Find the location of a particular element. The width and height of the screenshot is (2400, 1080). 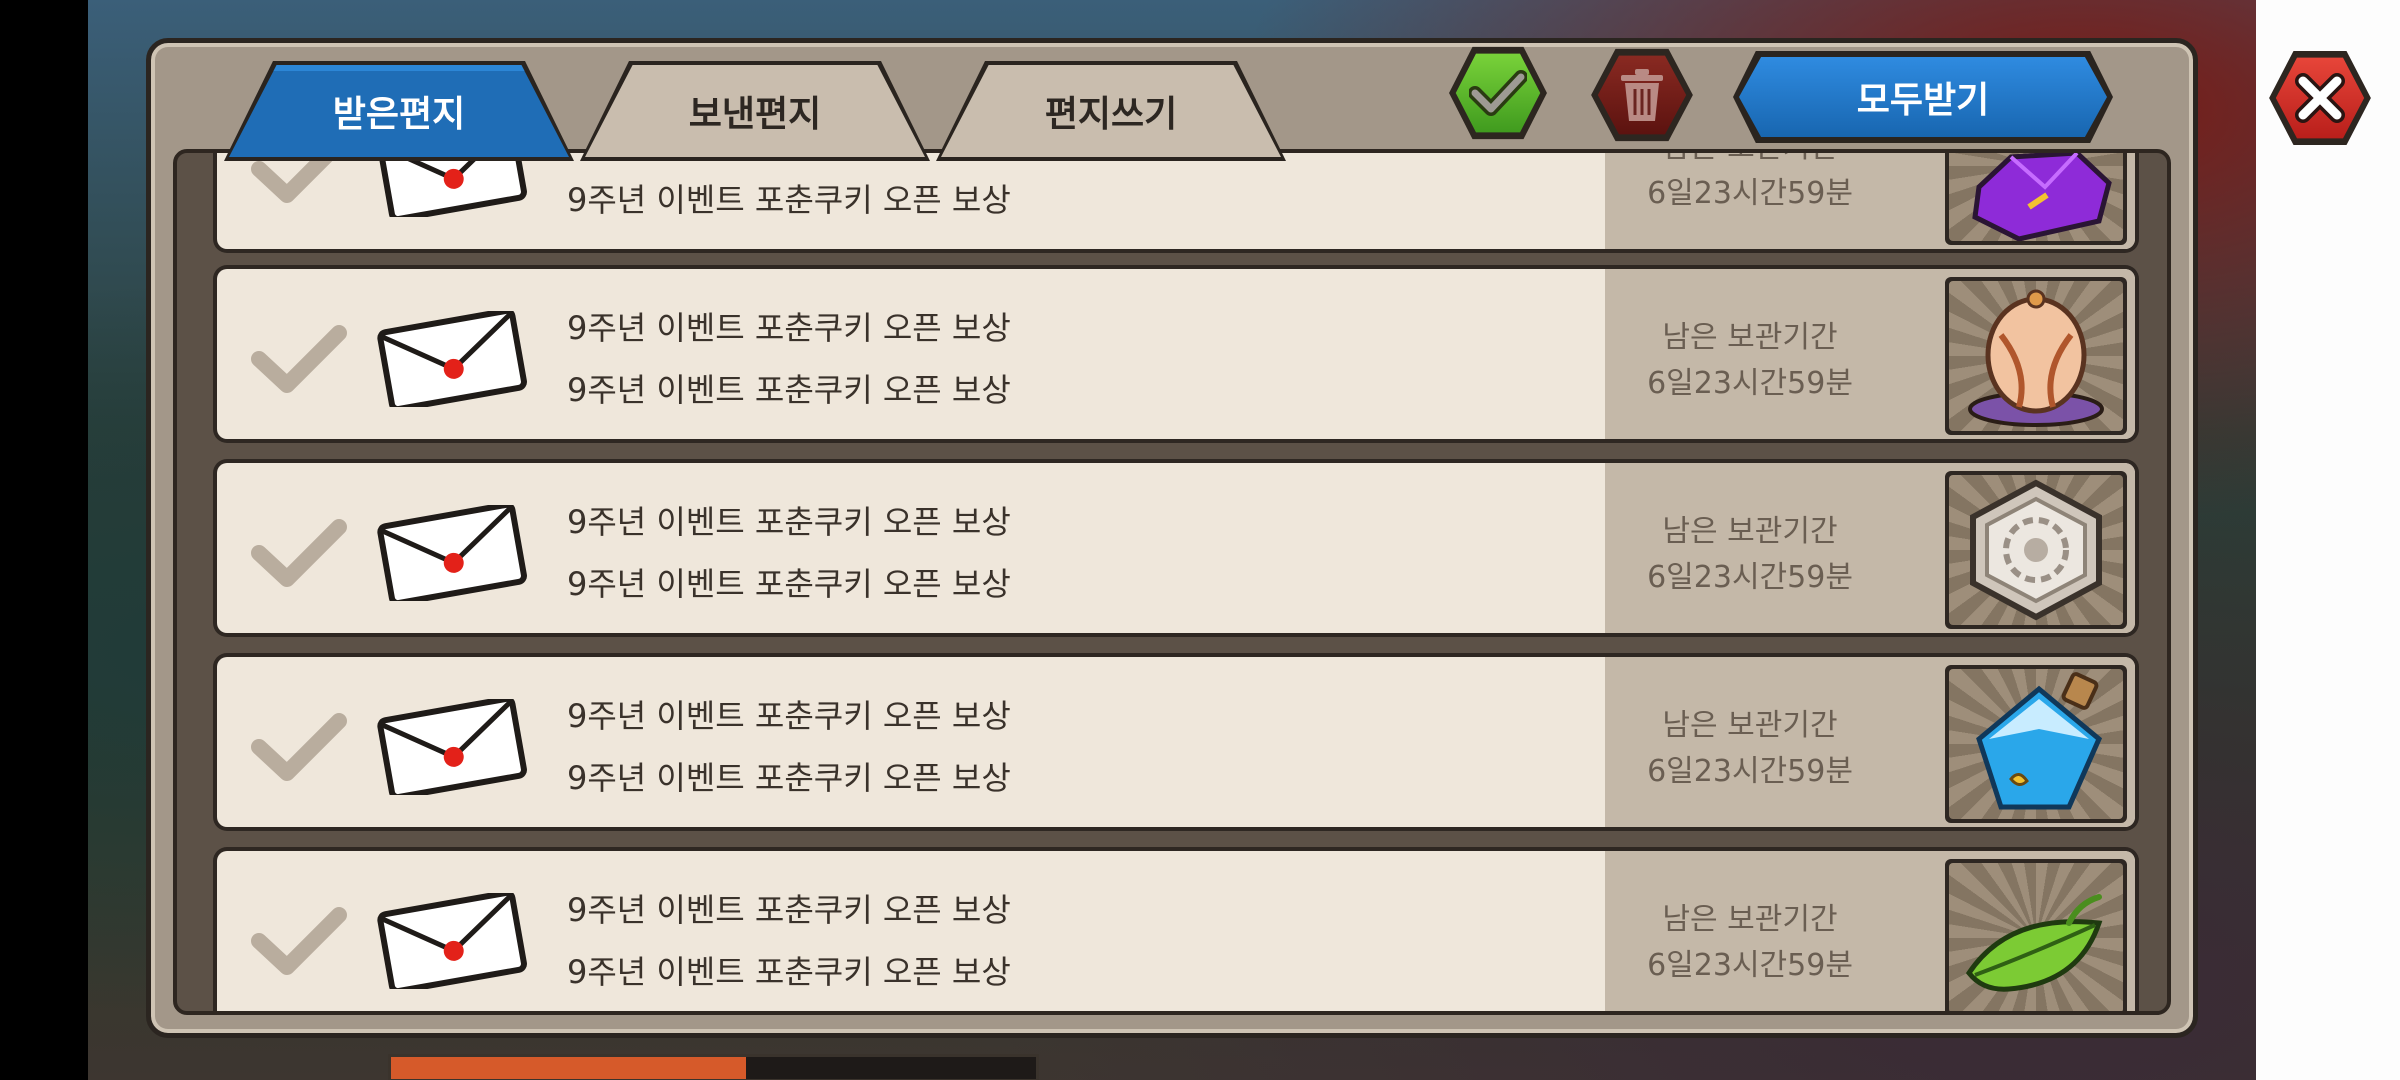

receive-all-label: 모두받기 is located at coordinates (1923, 97).